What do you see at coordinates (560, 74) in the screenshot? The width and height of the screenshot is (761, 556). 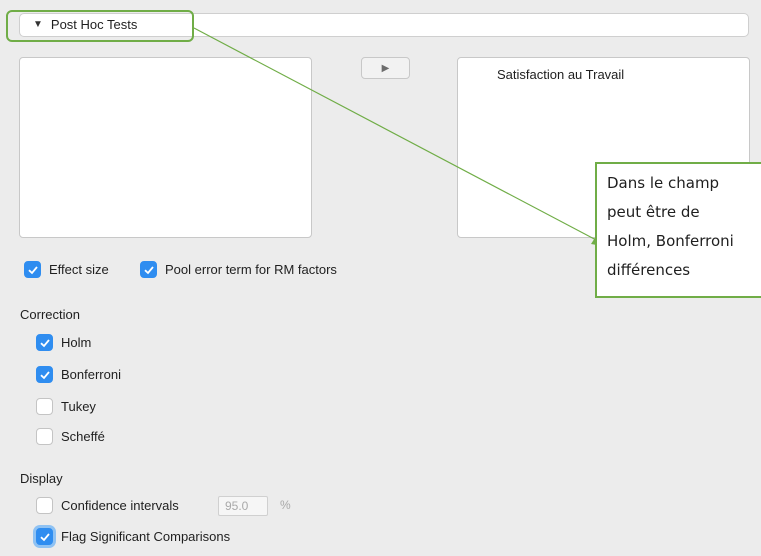 I see `list-item: Satisfaction au Travail` at bounding box center [560, 74].